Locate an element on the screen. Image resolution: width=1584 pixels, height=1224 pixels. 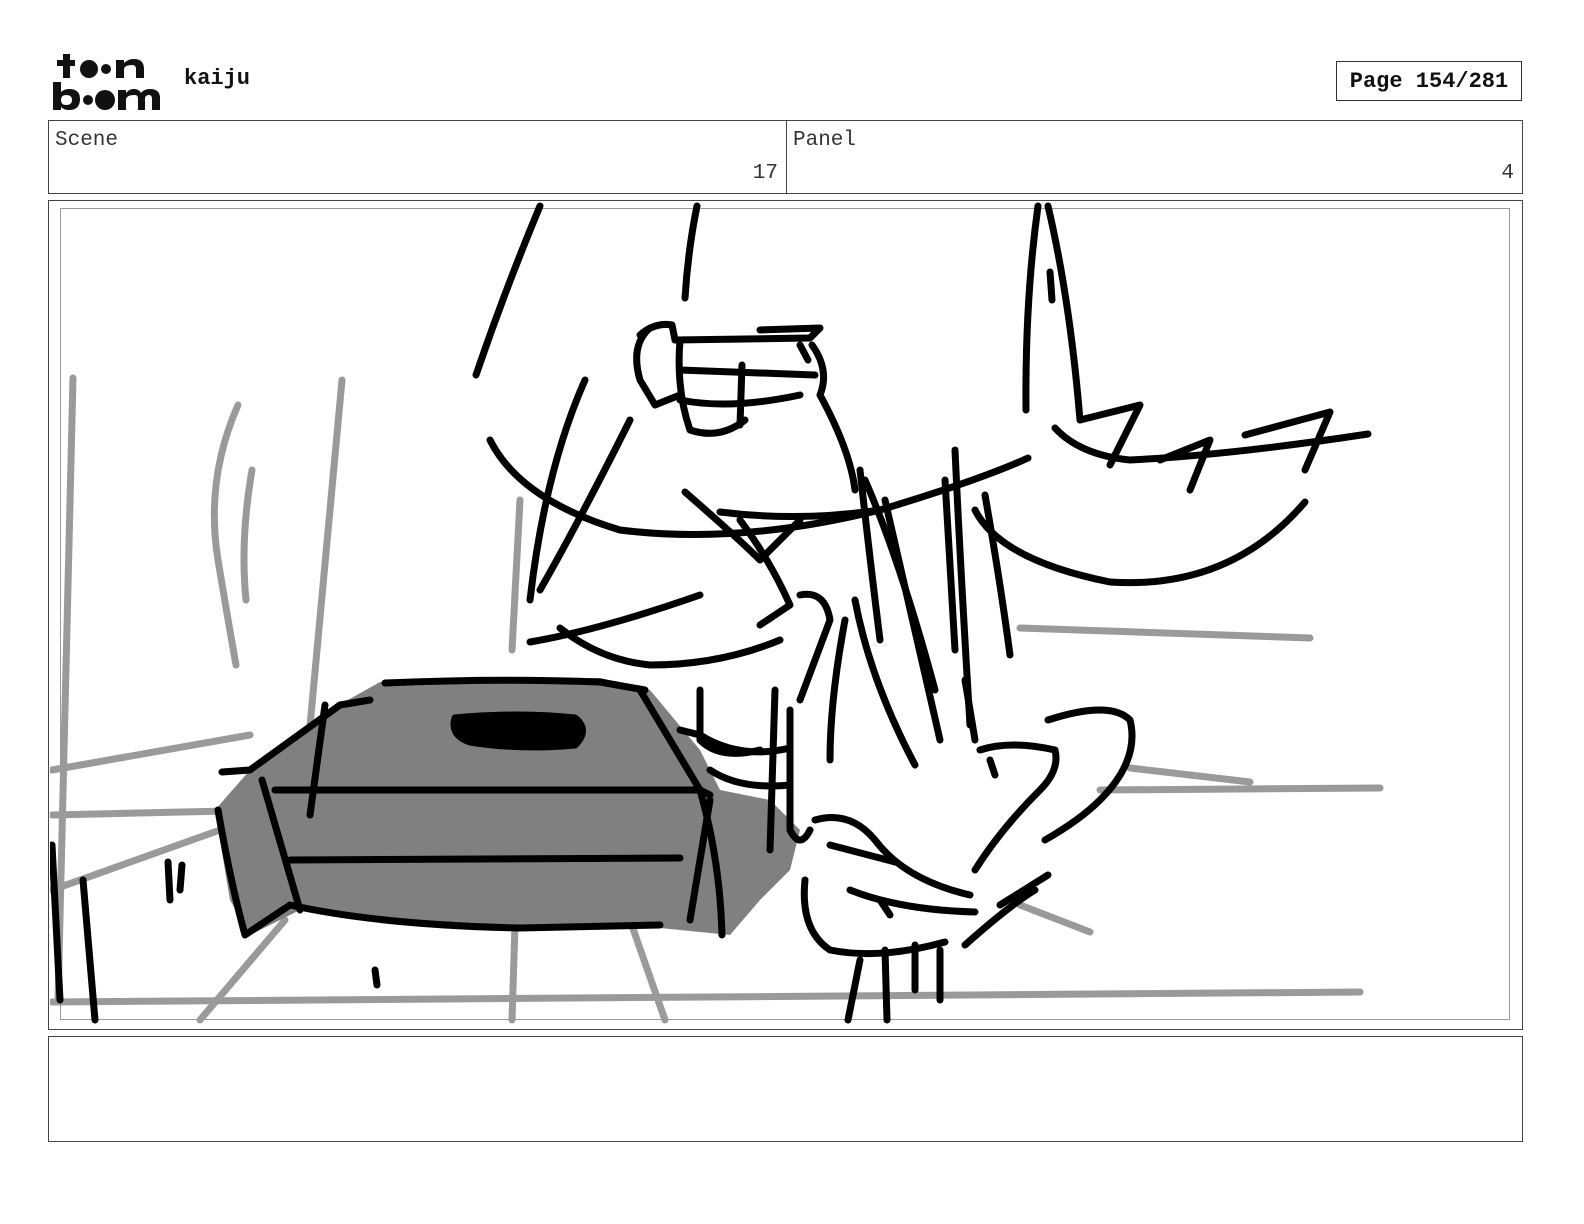
scene-panel-info: Scene 17 Panel 4 is located at coordinates (785, 157).